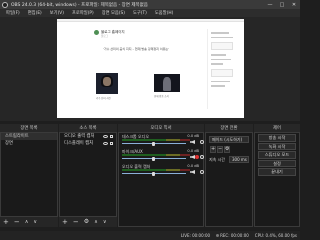  Describe the element at coordinates (282, 4) in the screenshot. I see `maximize-button: □` at that location.